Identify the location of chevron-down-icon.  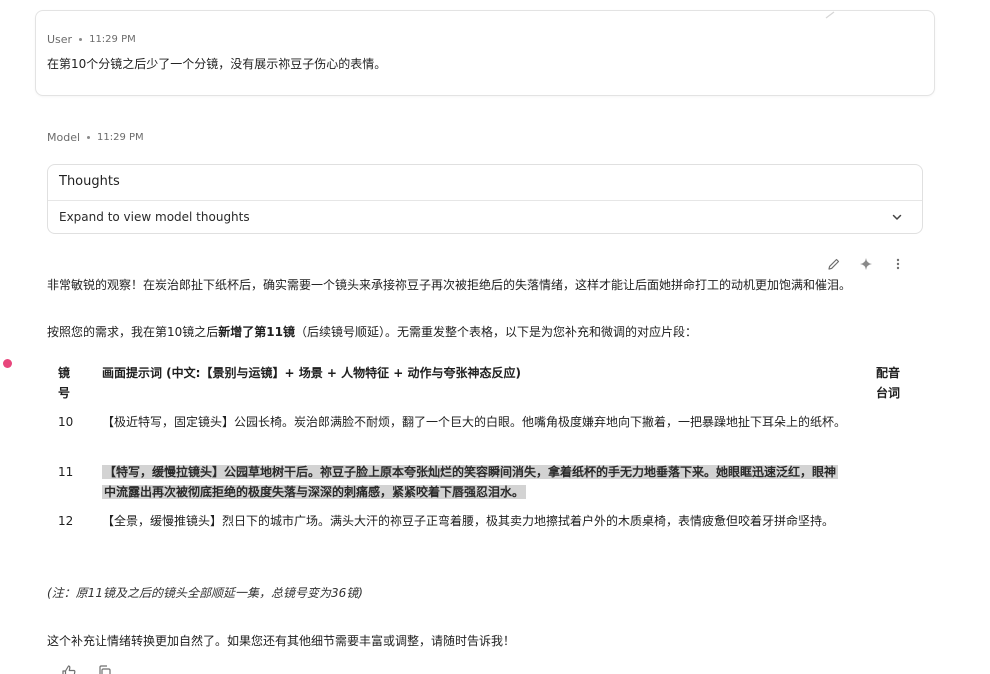
(897, 216).